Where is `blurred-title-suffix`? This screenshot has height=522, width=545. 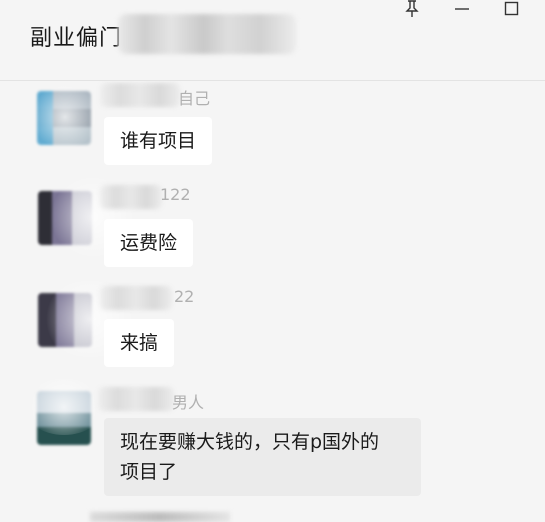 blurred-title-suffix is located at coordinates (207, 34).